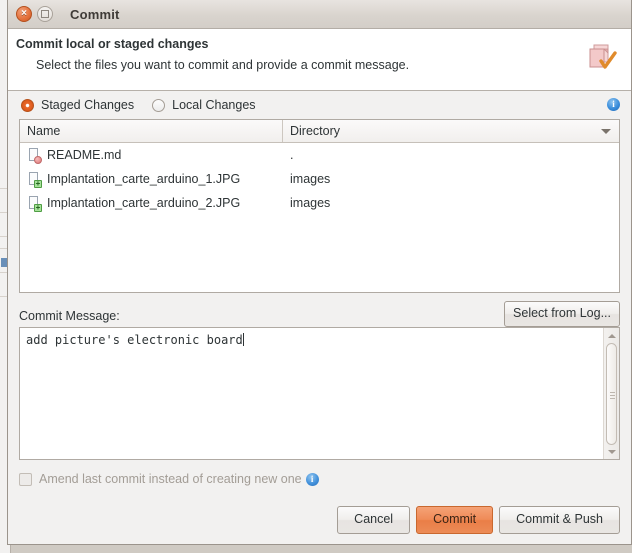 The width and height of the screenshot is (632, 553). I want to click on chevron-down-icon, so click(606, 131).